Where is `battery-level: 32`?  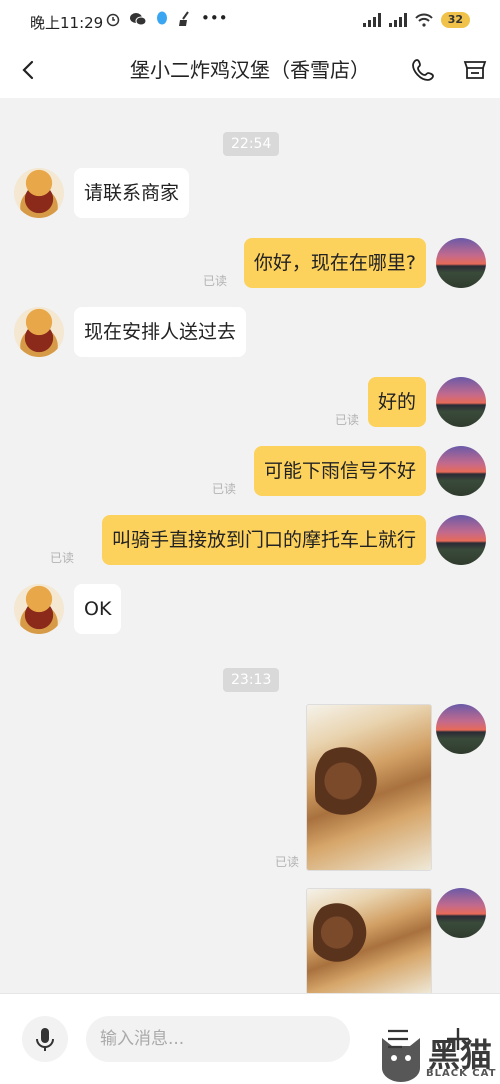 battery-level: 32 is located at coordinates (455, 20).